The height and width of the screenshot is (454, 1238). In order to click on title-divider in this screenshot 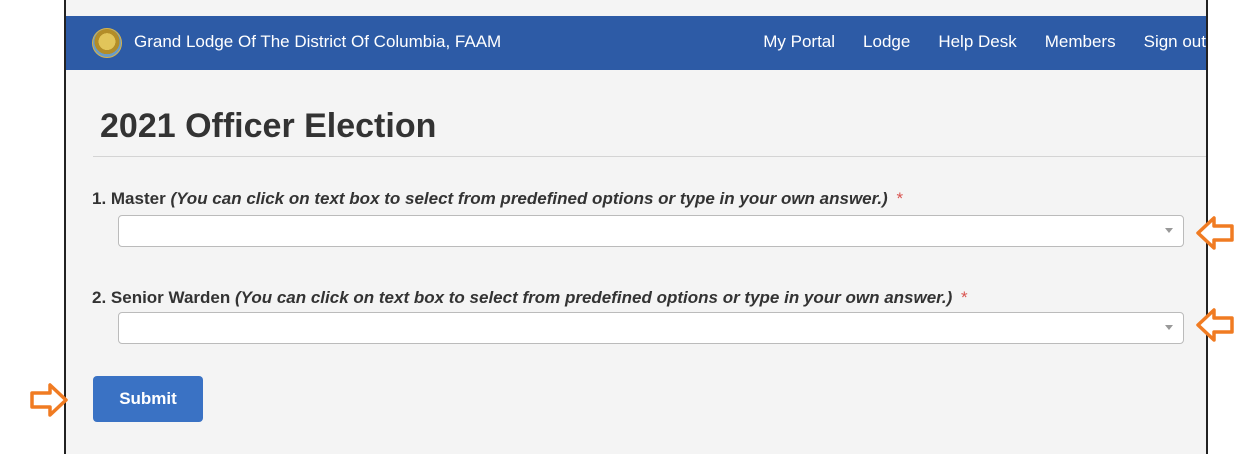, I will do `click(649, 156)`.